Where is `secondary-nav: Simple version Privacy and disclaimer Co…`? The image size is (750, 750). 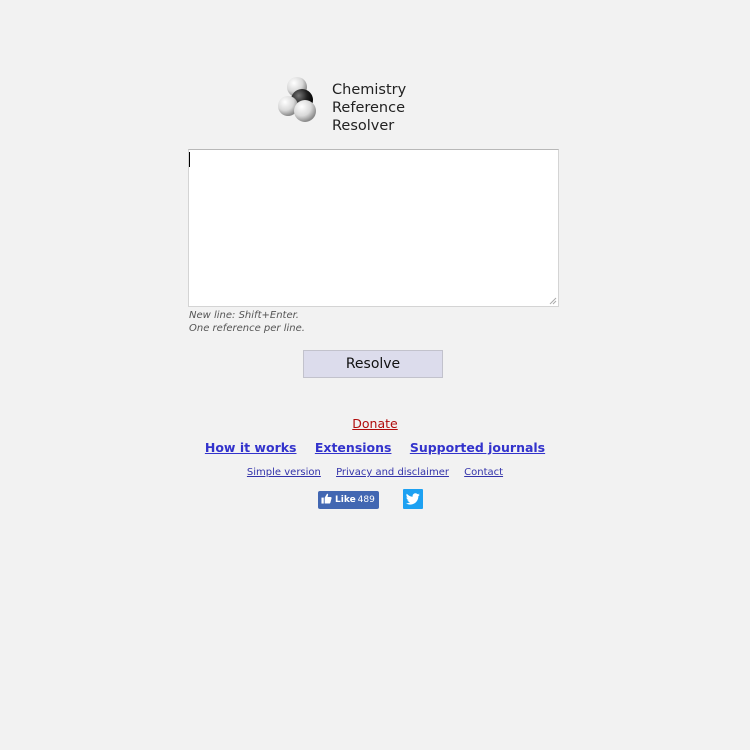 secondary-nav: Simple version Privacy and disclaimer Co… is located at coordinates (375, 472).